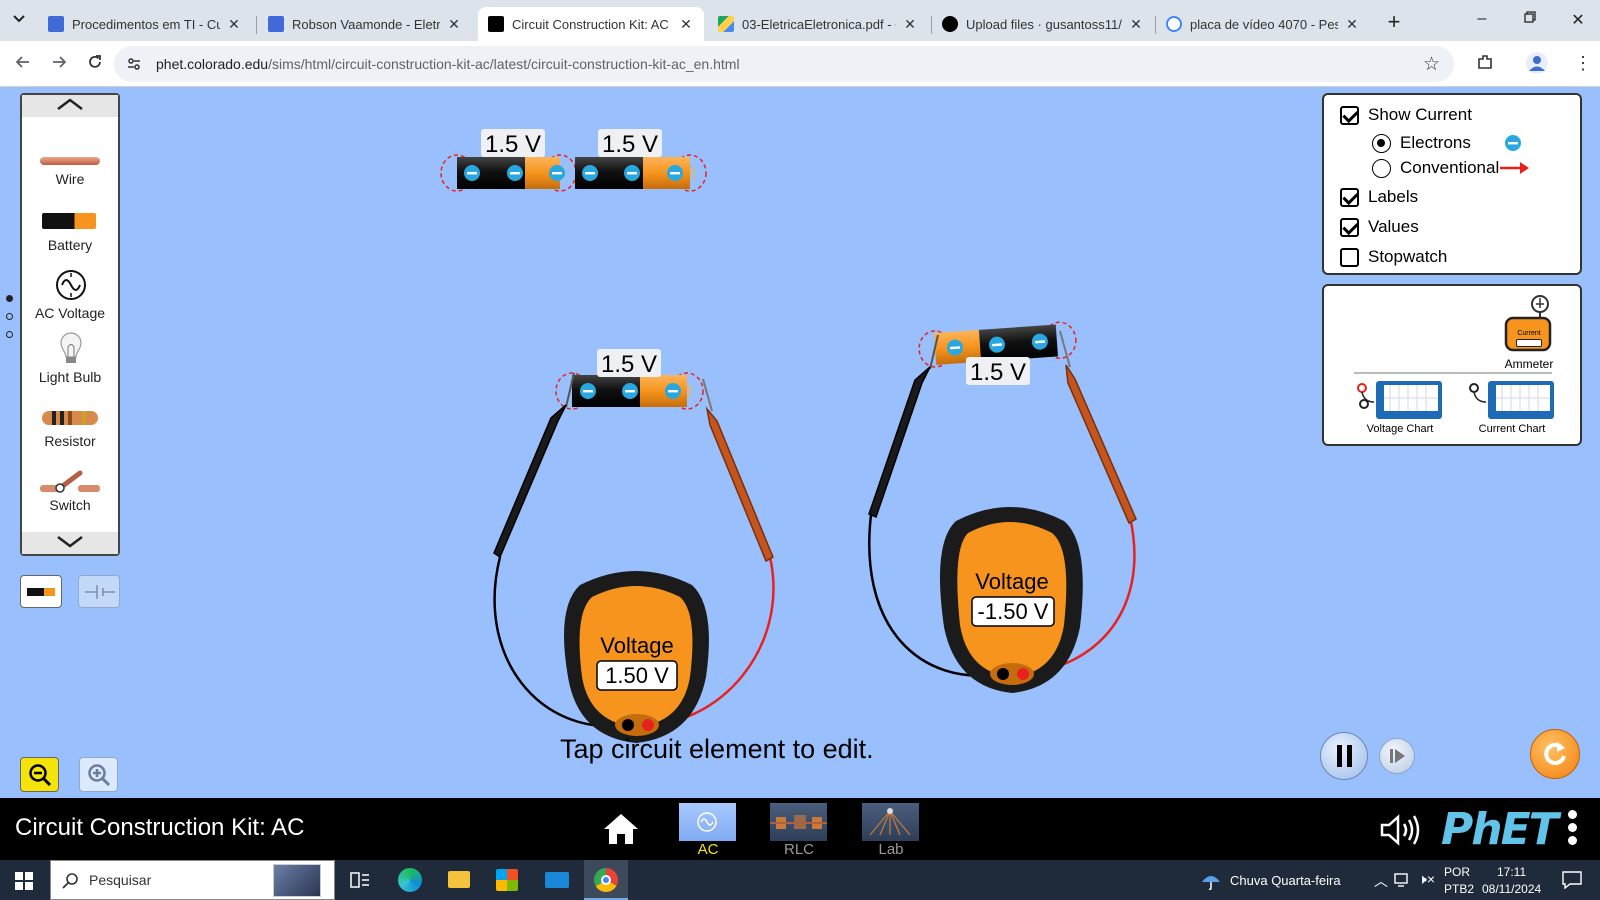 Image resolution: width=1600 pixels, height=900 pixels. Describe the element at coordinates (120, 880) in the screenshot. I see `search-placeholder: Pesquisar` at that location.